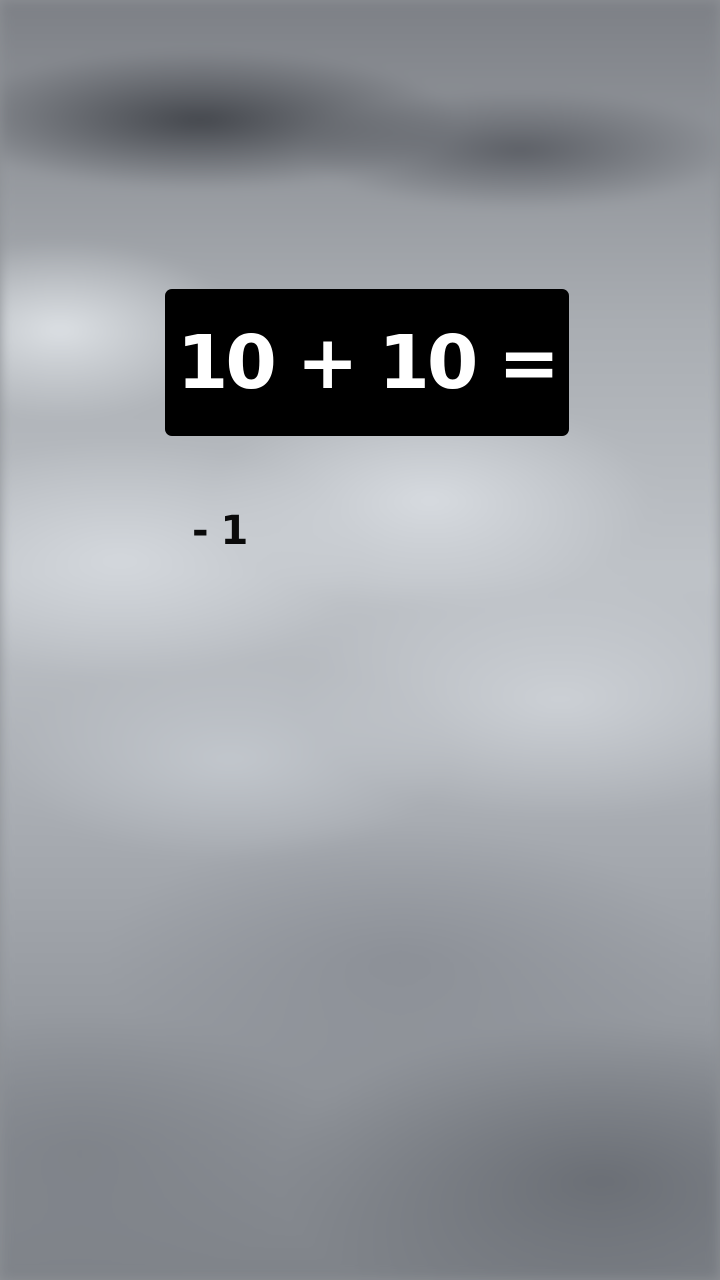  I want to click on question-text: 10 + 10 =, so click(368, 362).